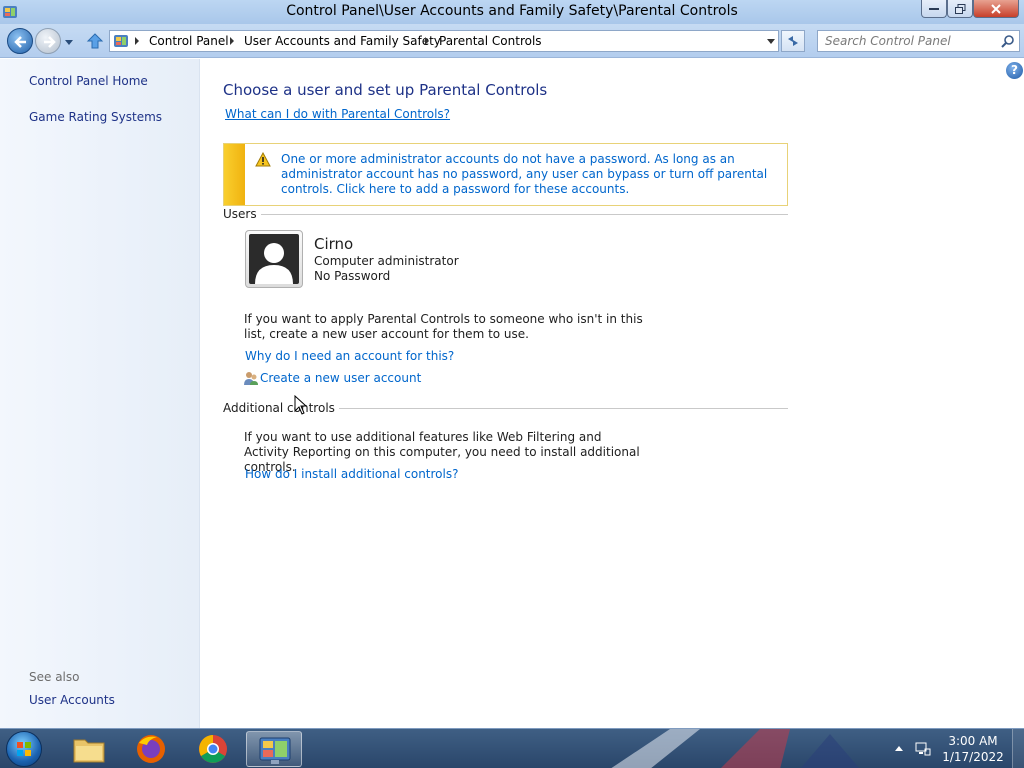  I want to click on forward-button, so click(48, 41).